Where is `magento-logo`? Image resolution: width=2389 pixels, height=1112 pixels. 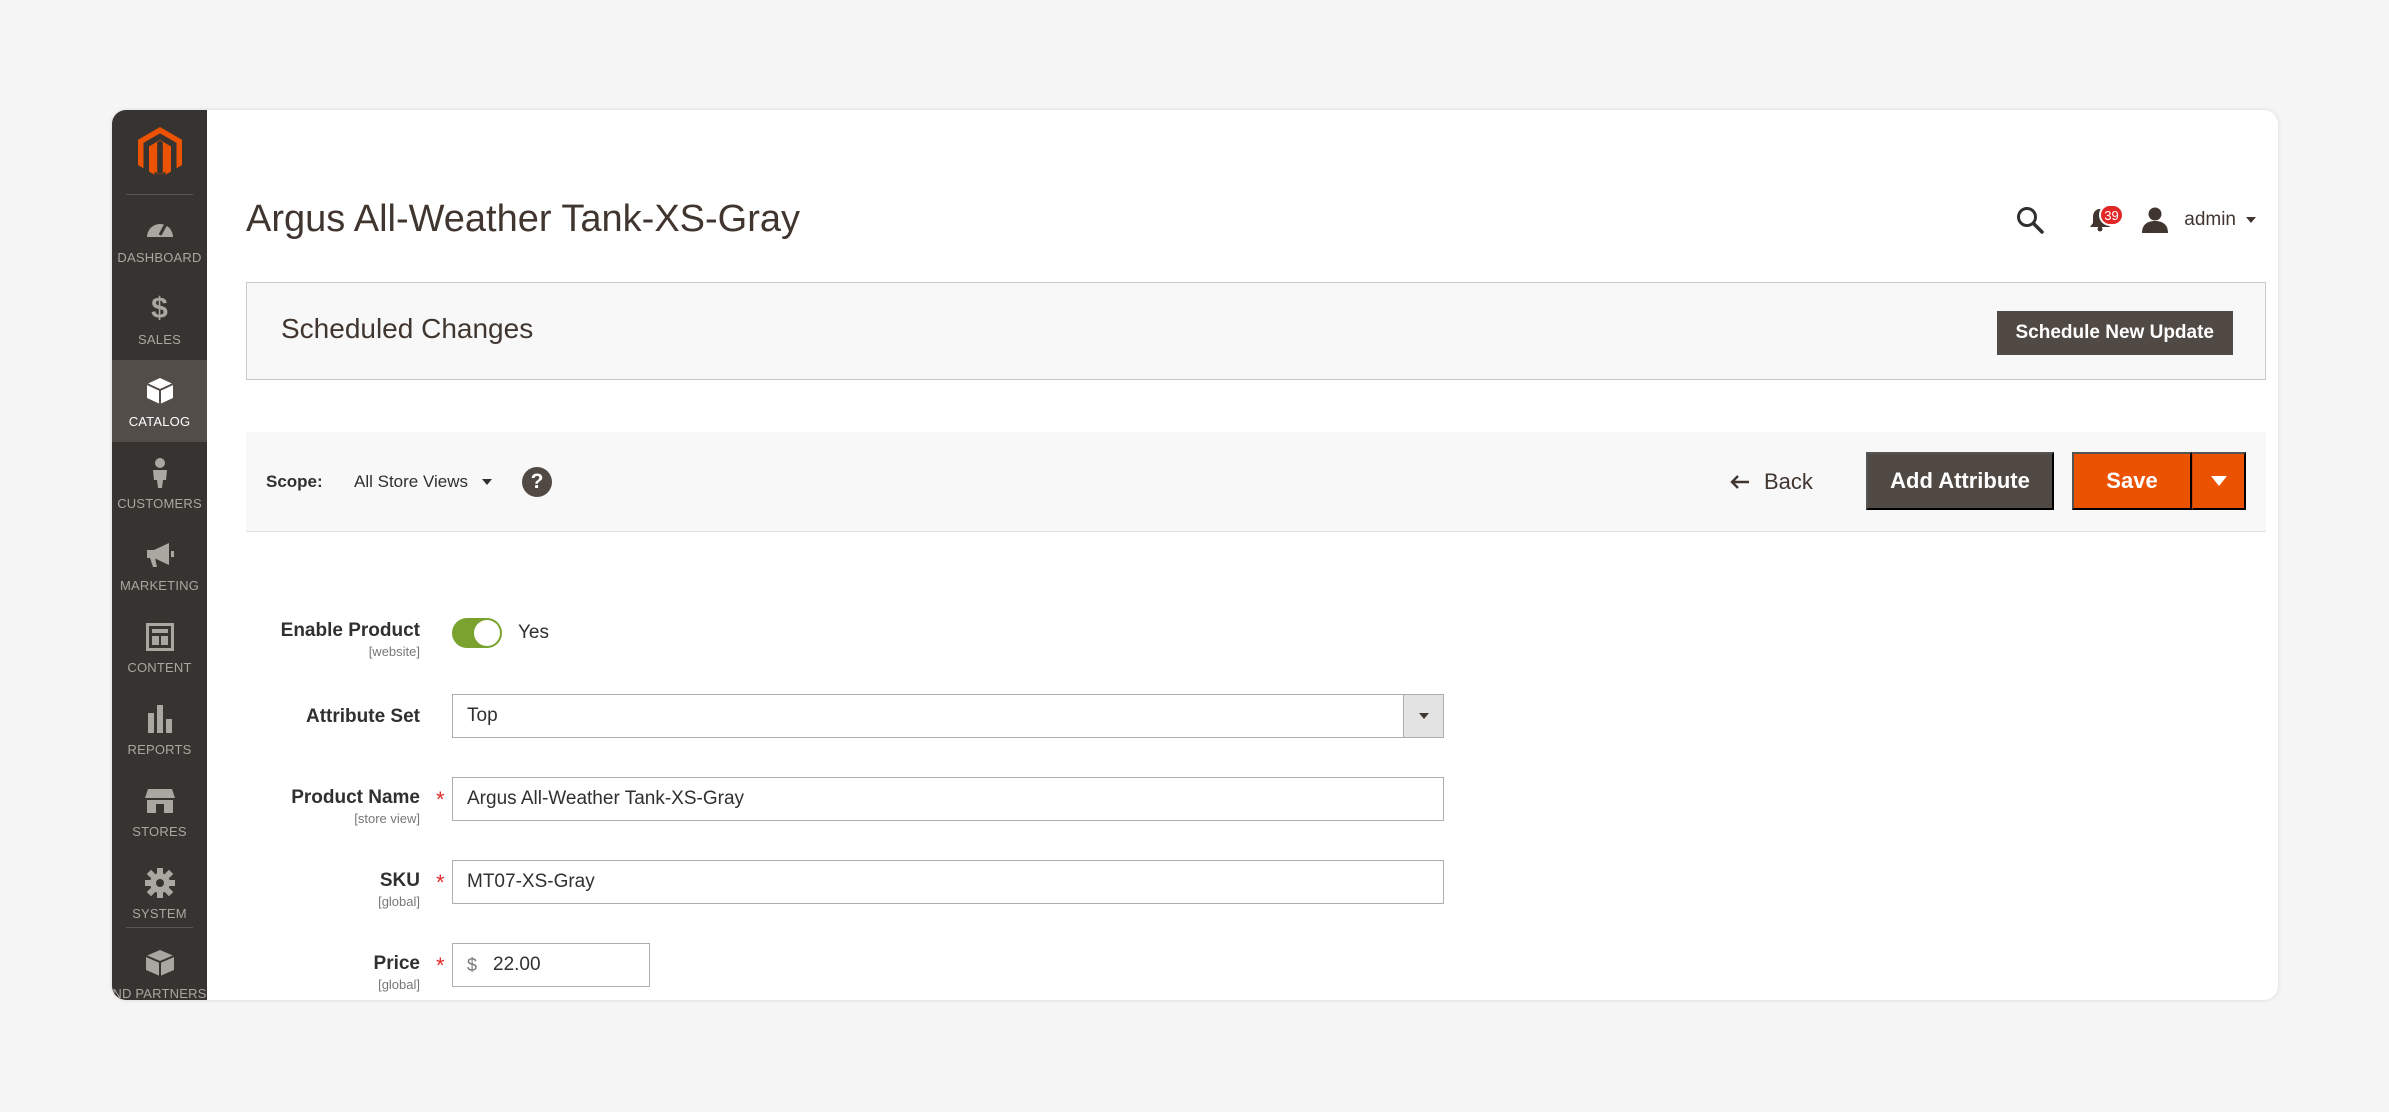
magento-logo is located at coordinates (159, 152).